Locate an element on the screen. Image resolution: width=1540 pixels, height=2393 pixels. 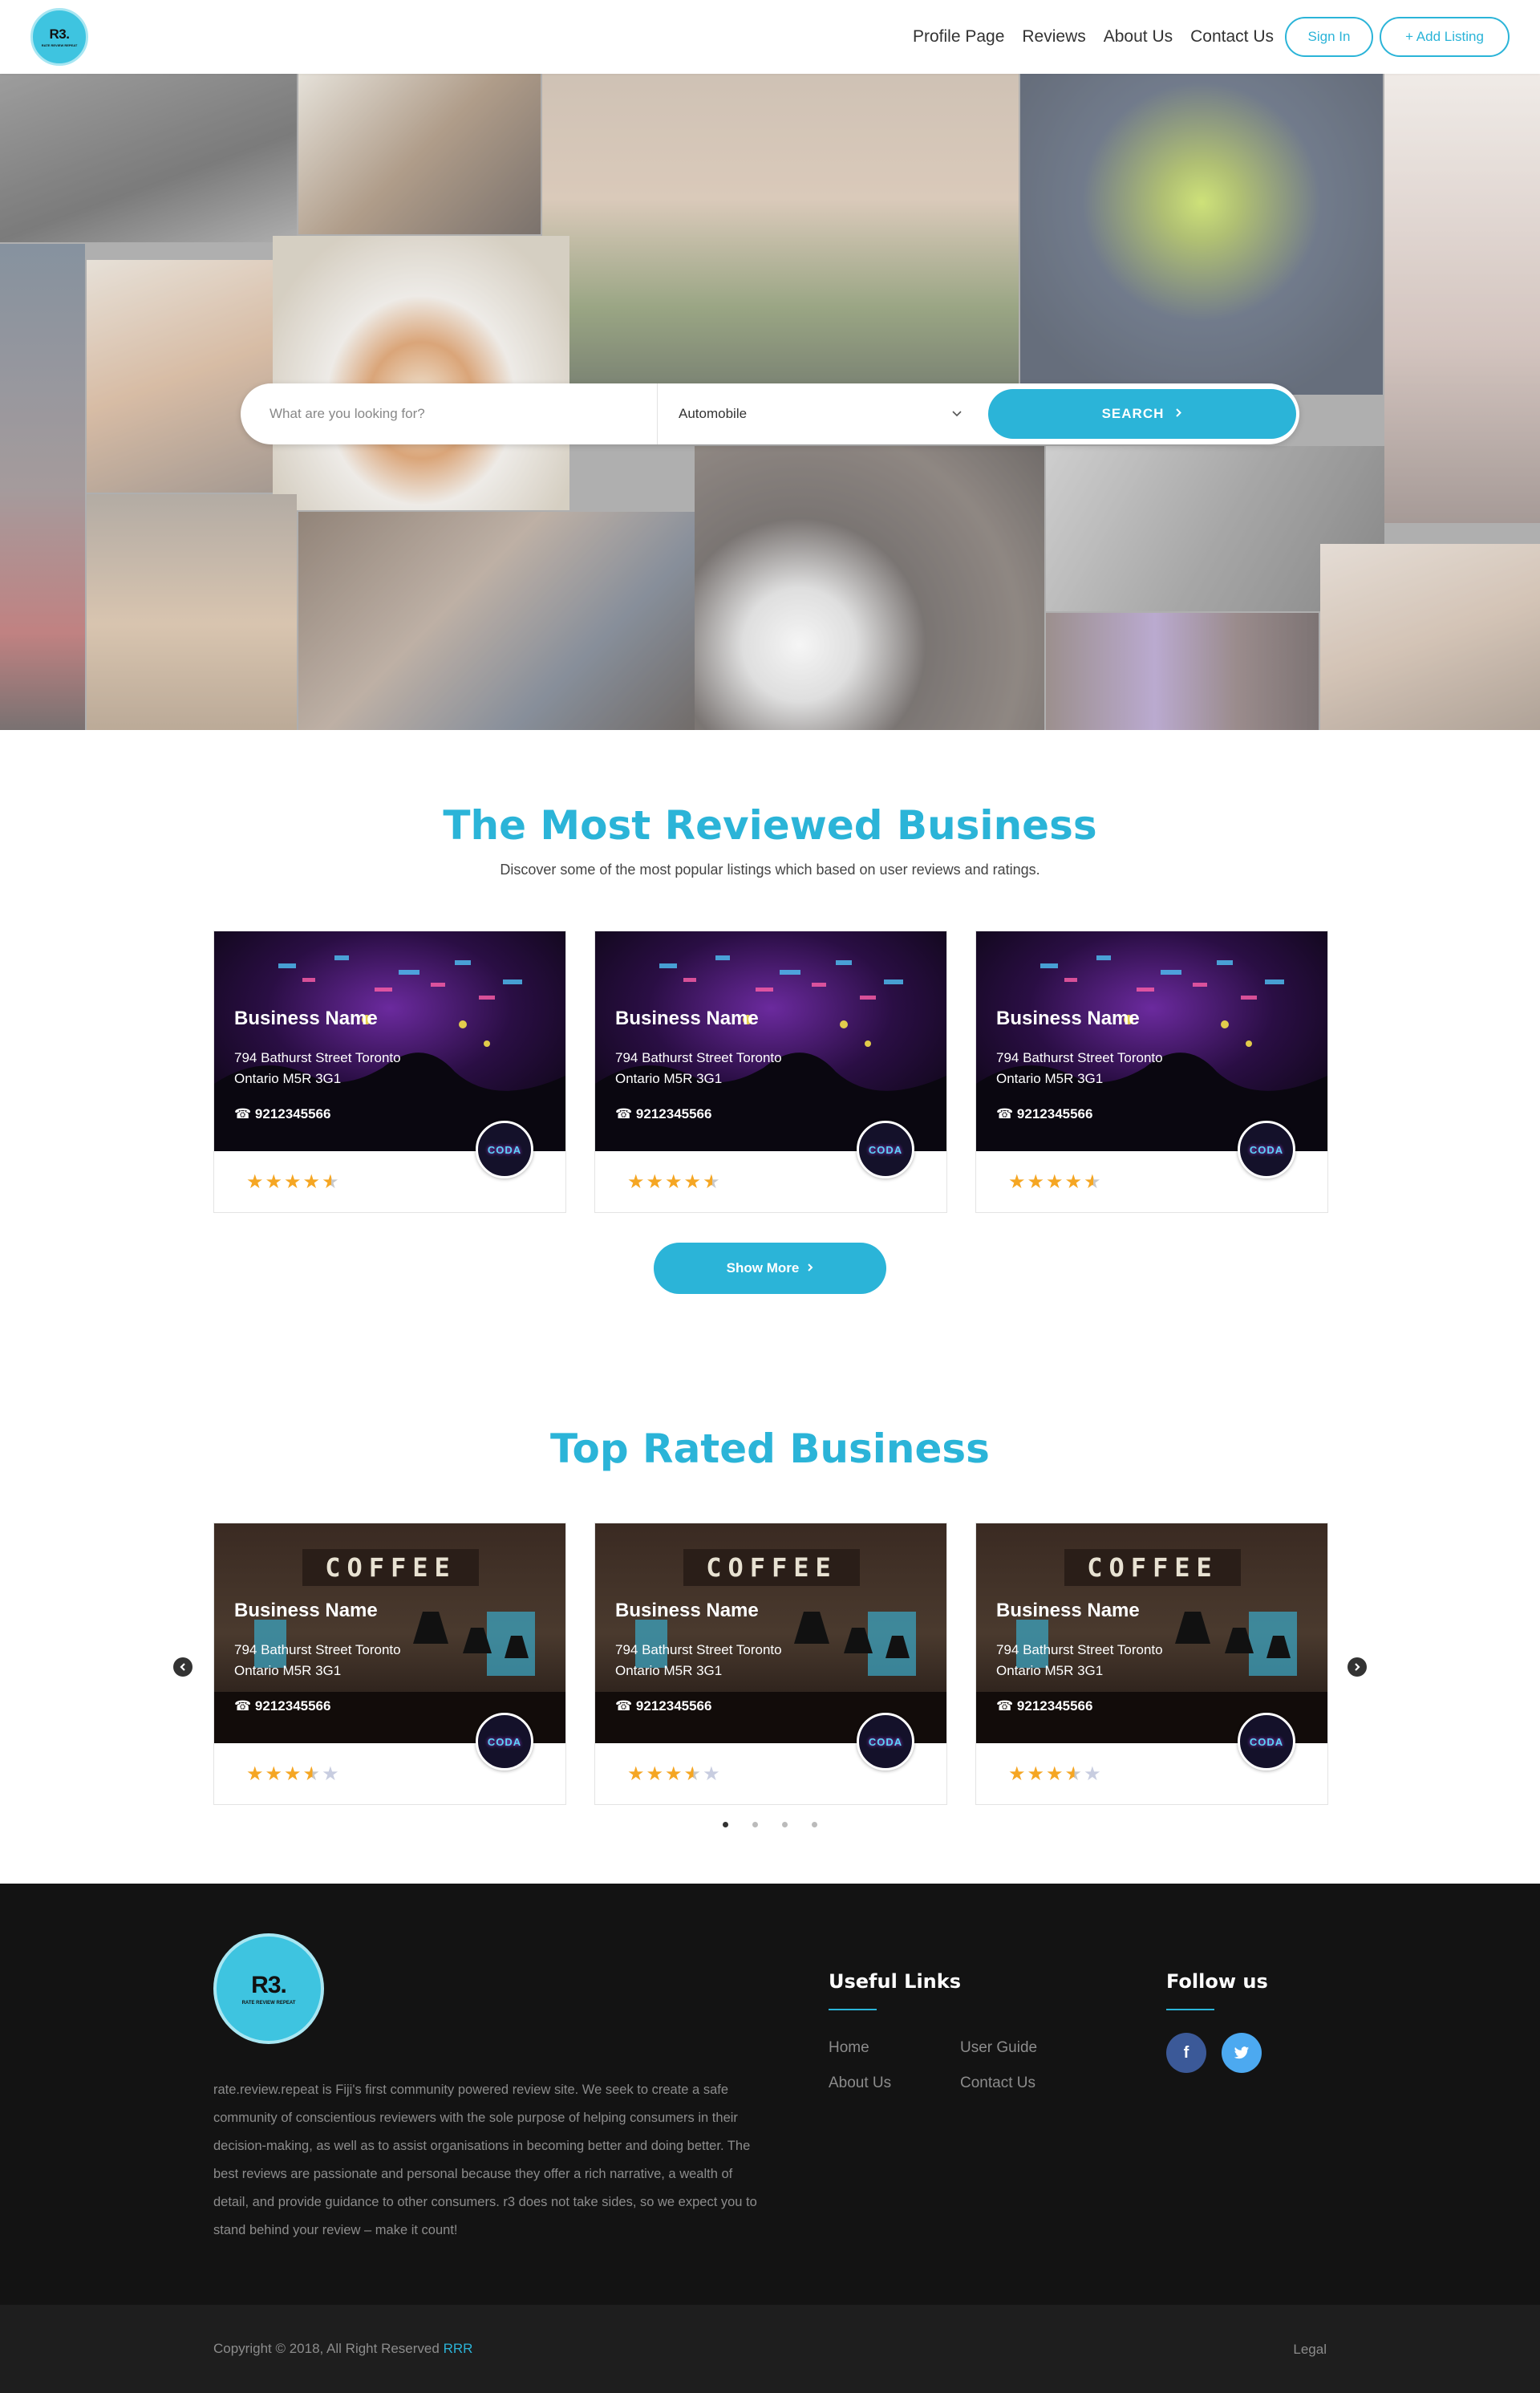
footer-link-contact: Contact Us is located at coordinates (997, 2083).